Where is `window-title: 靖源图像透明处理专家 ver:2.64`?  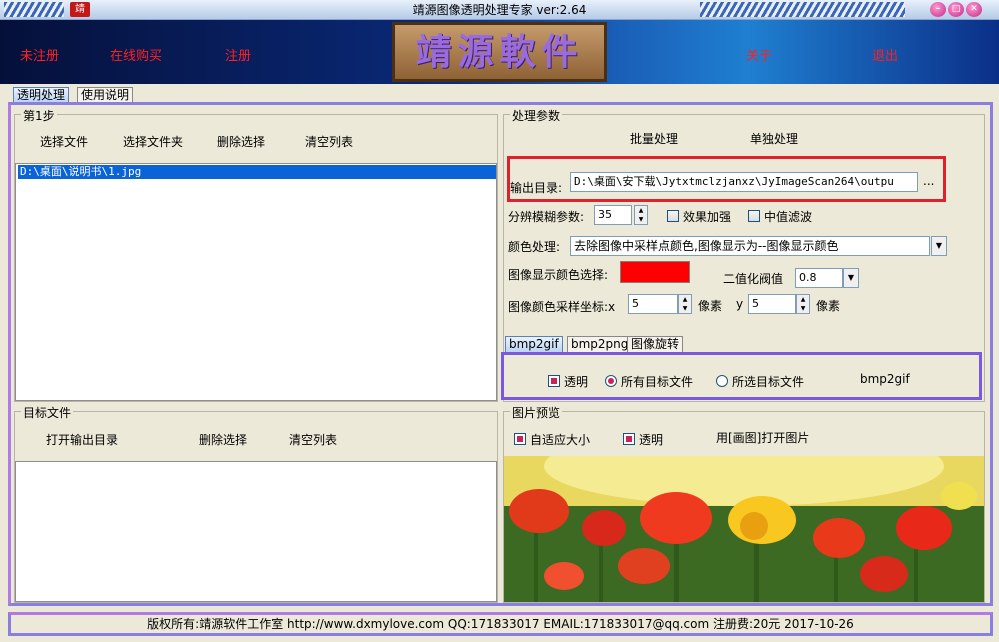
window-title: 靖源图像透明处理专家 ver:2.64 is located at coordinates (499, 10).